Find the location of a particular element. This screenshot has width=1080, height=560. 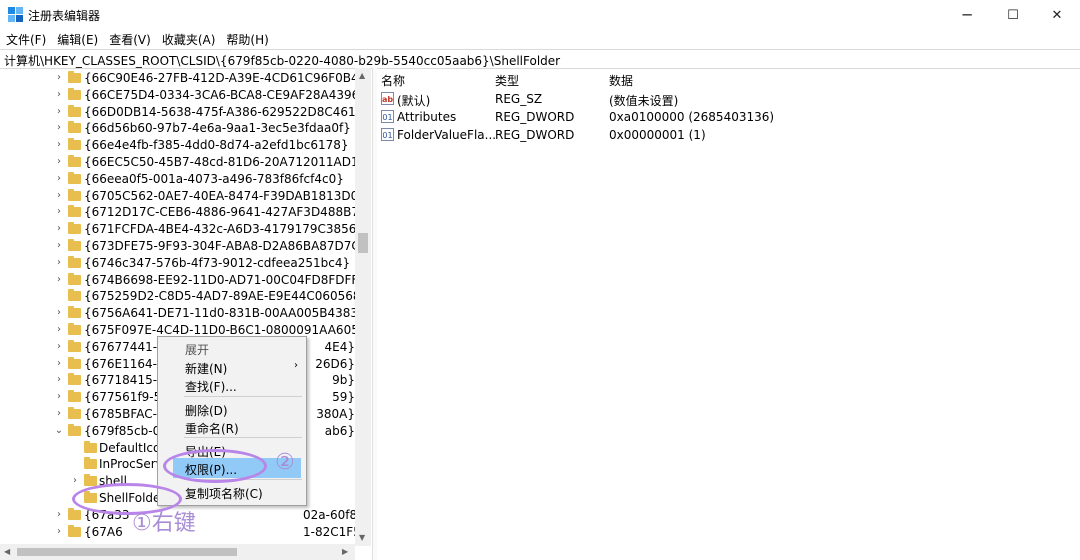

tree-key-label: {6746c347-576b-4f73-9012-cdfeea251bc4} is located at coordinates (217, 262).